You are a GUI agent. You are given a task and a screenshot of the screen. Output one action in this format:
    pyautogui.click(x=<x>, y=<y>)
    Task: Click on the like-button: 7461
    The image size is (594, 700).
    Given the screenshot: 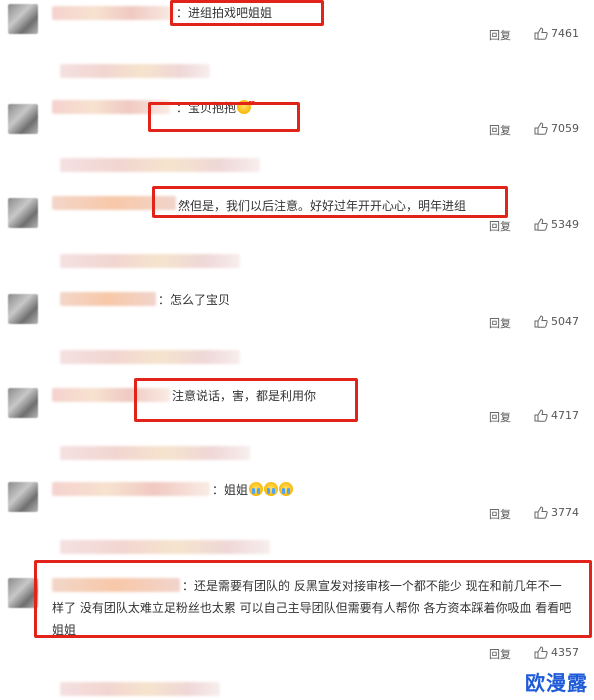 What is the action you would take?
    pyautogui.click(x=556, y=33)
    